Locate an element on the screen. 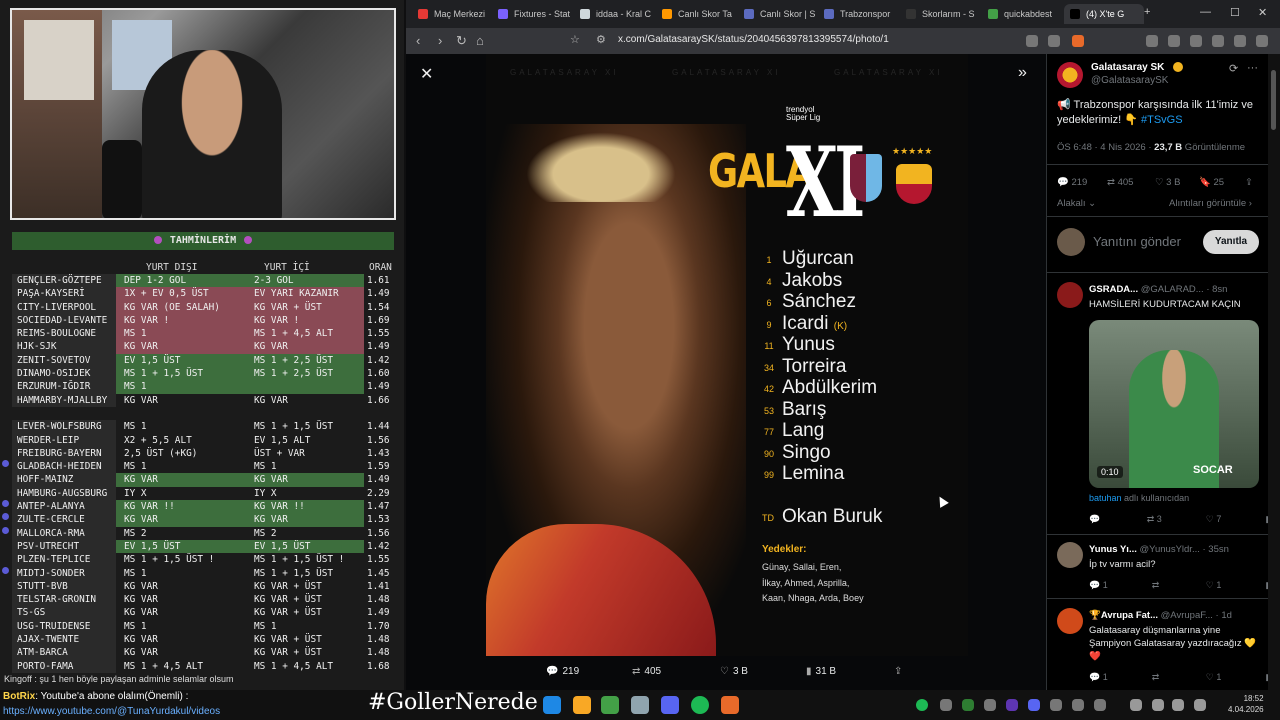 This screenshot has height=720, width=1280. cell-match: USG-TRUIDENSE is located at coordinates (54, 626).